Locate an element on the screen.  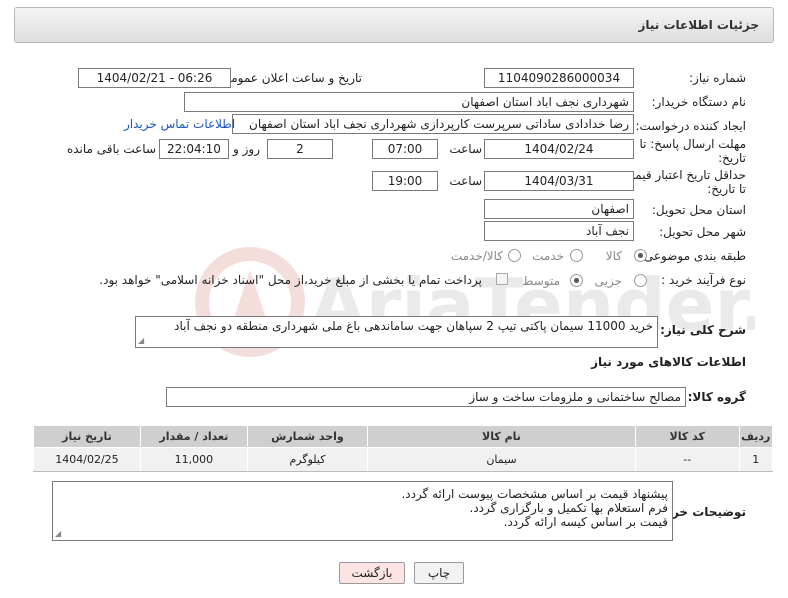
process-label: نوع فرآیند خرید : is located at coordinates (703, 280).